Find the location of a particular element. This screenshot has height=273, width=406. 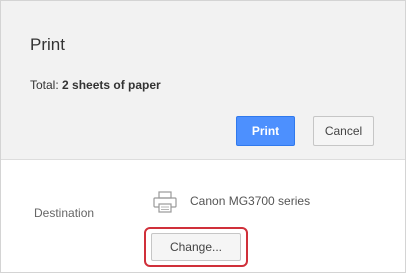

print-button: Print is located at coordinates (265, 131).